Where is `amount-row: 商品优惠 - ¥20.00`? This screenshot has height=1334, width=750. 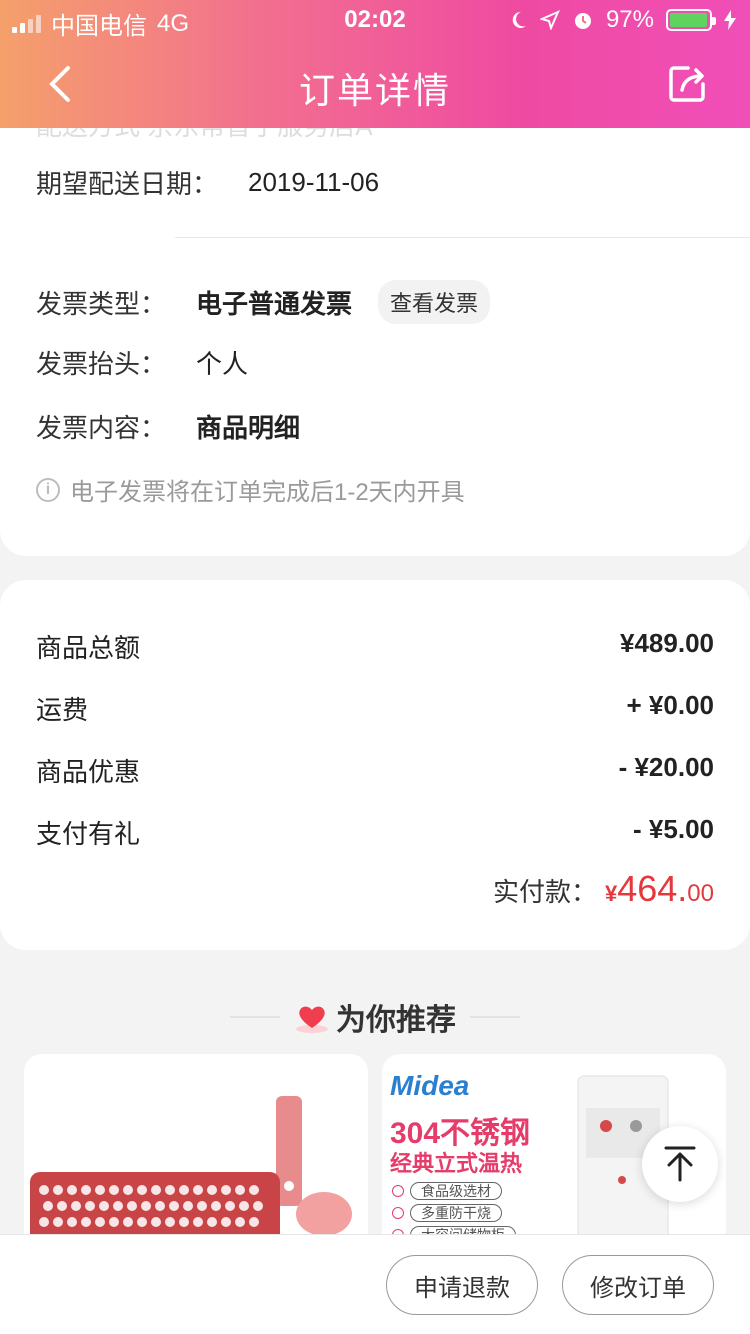 amount-row: 商品优惠 - ¥20.00 is located at coordinates (375, 770).